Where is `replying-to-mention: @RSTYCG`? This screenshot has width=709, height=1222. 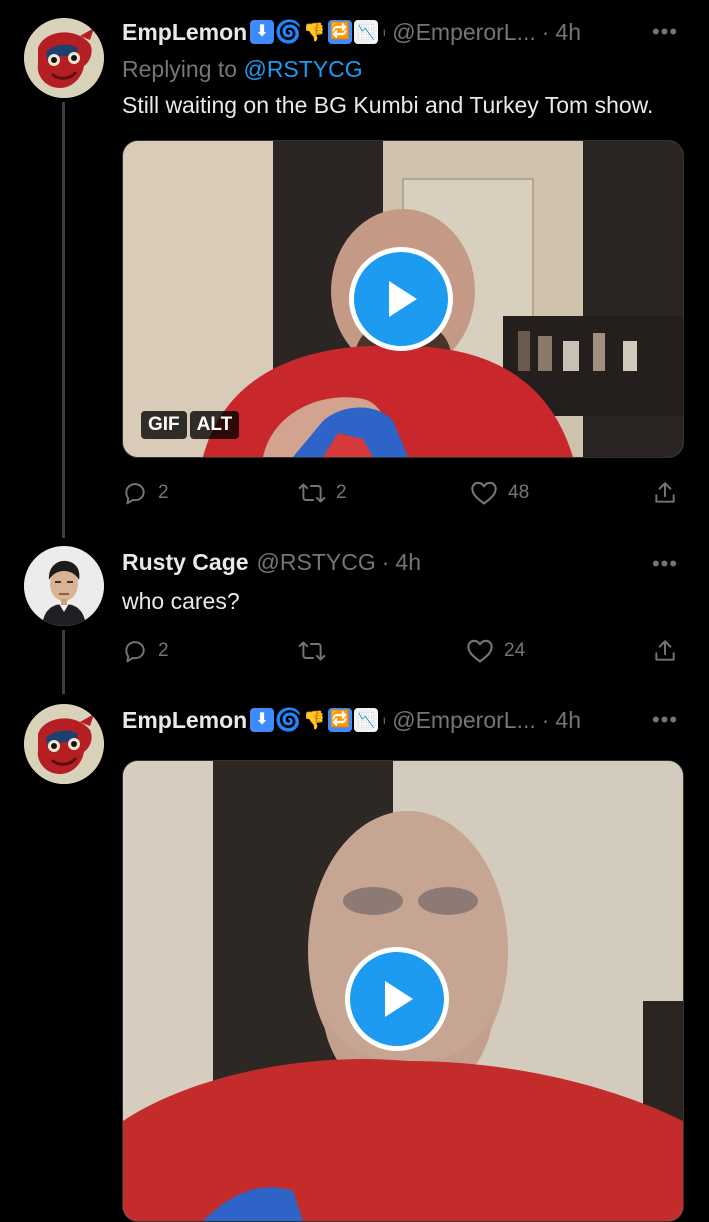
replying-to-mention: @RSTYCG is located at coordinates (302, 69).